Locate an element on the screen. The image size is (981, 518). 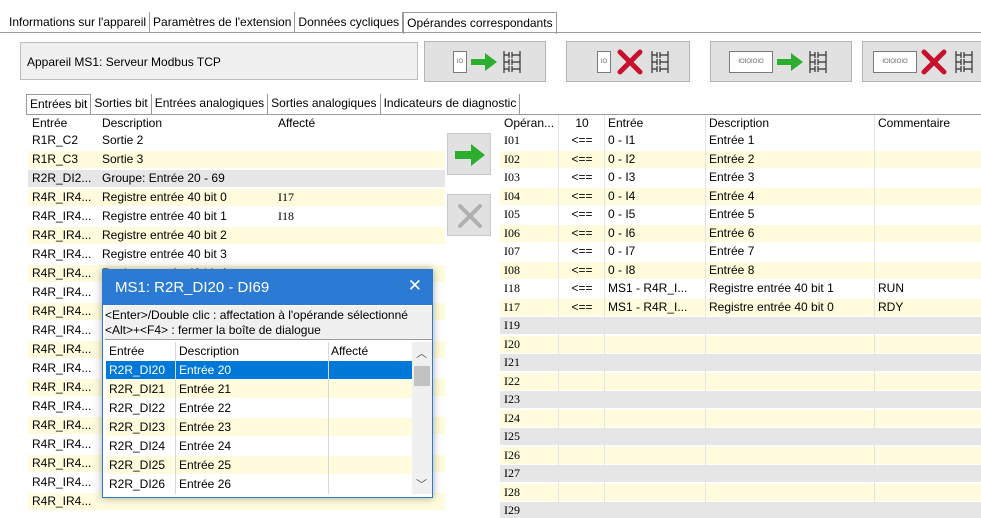
remove-single-button: IO is located at coordinates (628, 61).